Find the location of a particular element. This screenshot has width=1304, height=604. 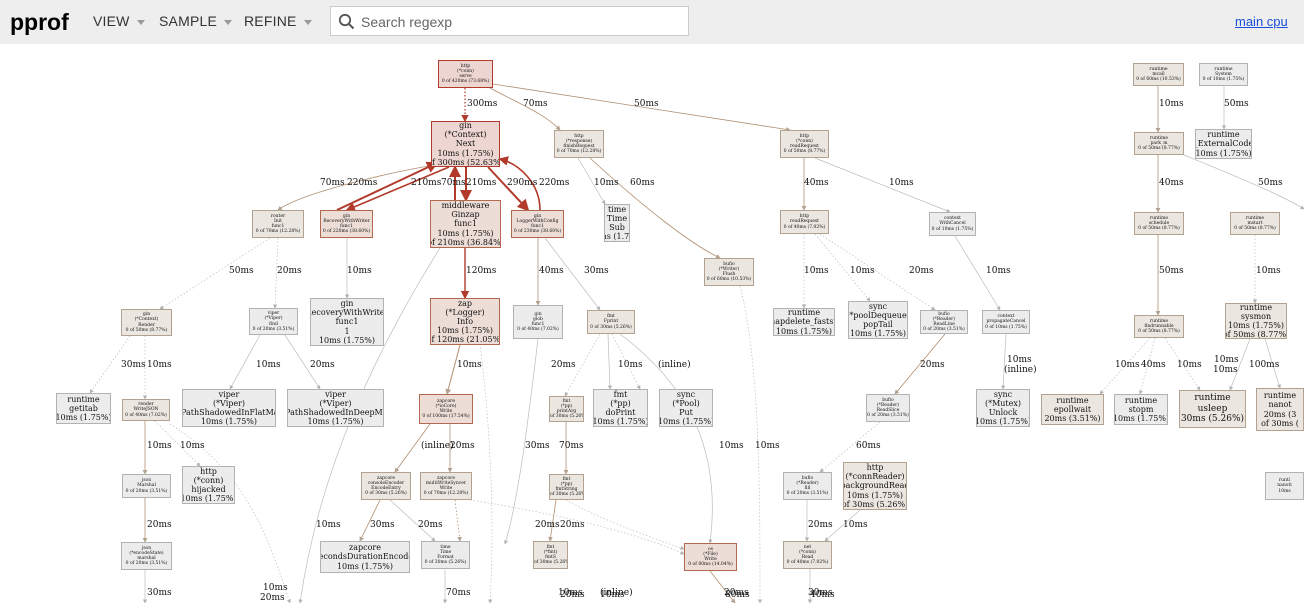

graph-node-rt-mapdelete: runtimemapdelete_faststr10ms (1.75%) is located at coordinates (804, 322).